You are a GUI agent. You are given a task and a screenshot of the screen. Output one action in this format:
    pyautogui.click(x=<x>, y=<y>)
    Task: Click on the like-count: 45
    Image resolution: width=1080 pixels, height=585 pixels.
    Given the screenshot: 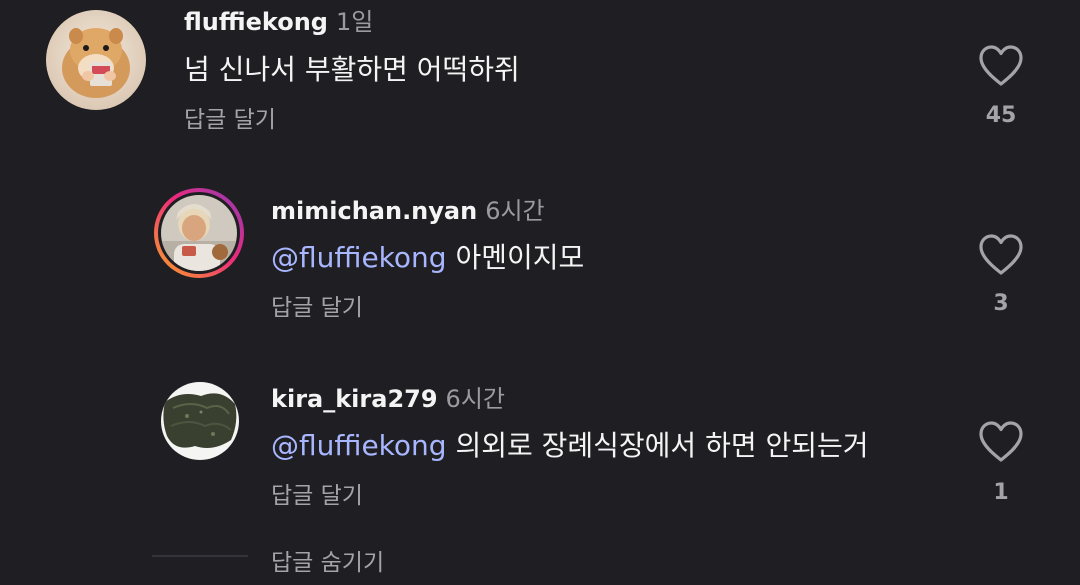 What is the action you would take?
    pyautogui.click(x=1001, y=115)
    